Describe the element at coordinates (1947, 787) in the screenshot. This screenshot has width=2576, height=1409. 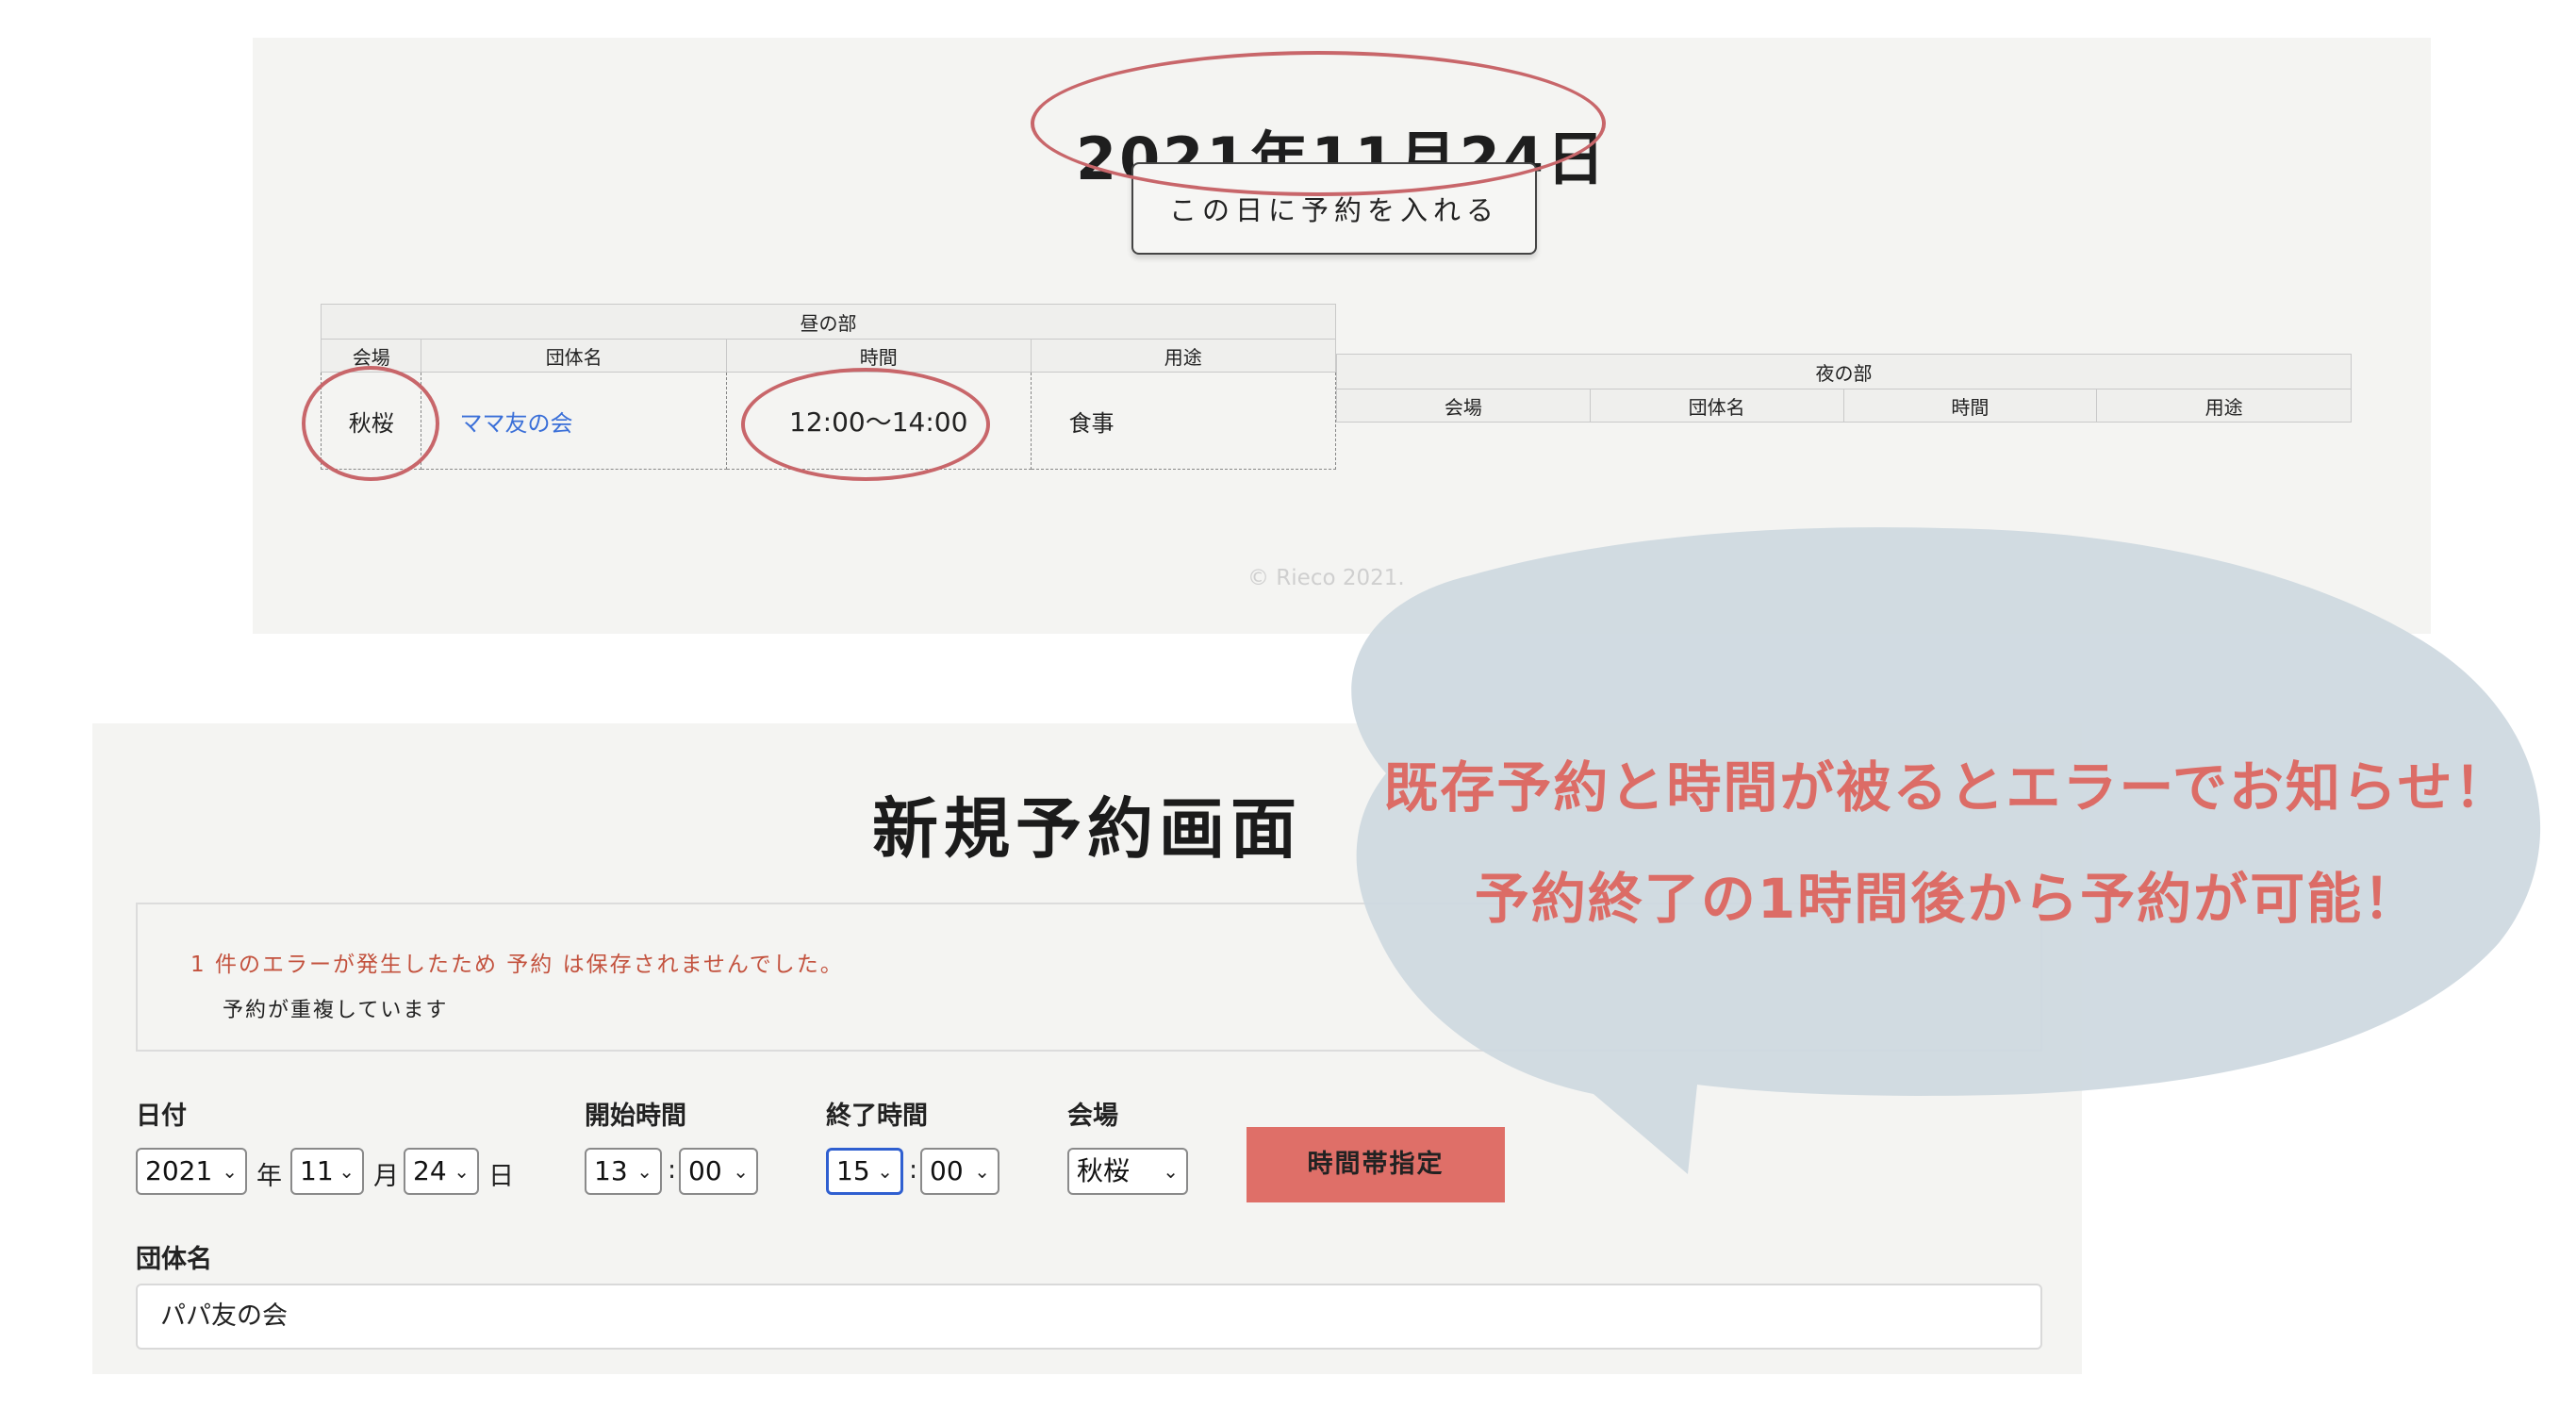
I see `callout-line-1: 既存予約と時間が被るとエラーでお知らせ！` at that location.